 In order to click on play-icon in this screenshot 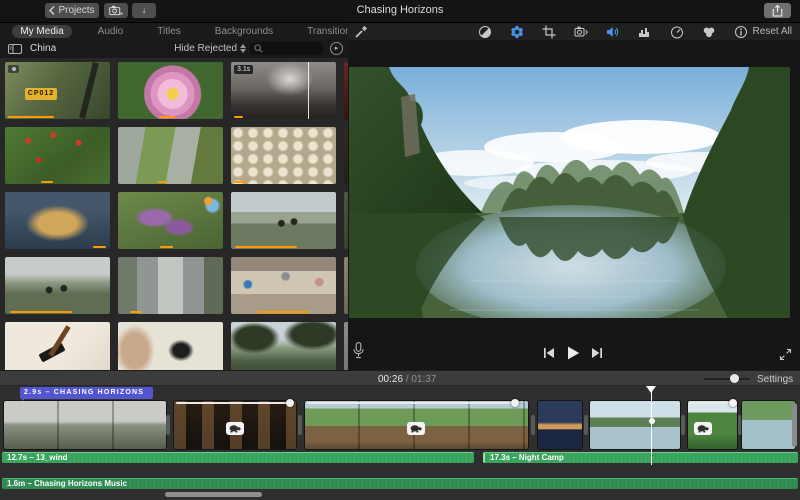, I will do `click(574, 353)`.